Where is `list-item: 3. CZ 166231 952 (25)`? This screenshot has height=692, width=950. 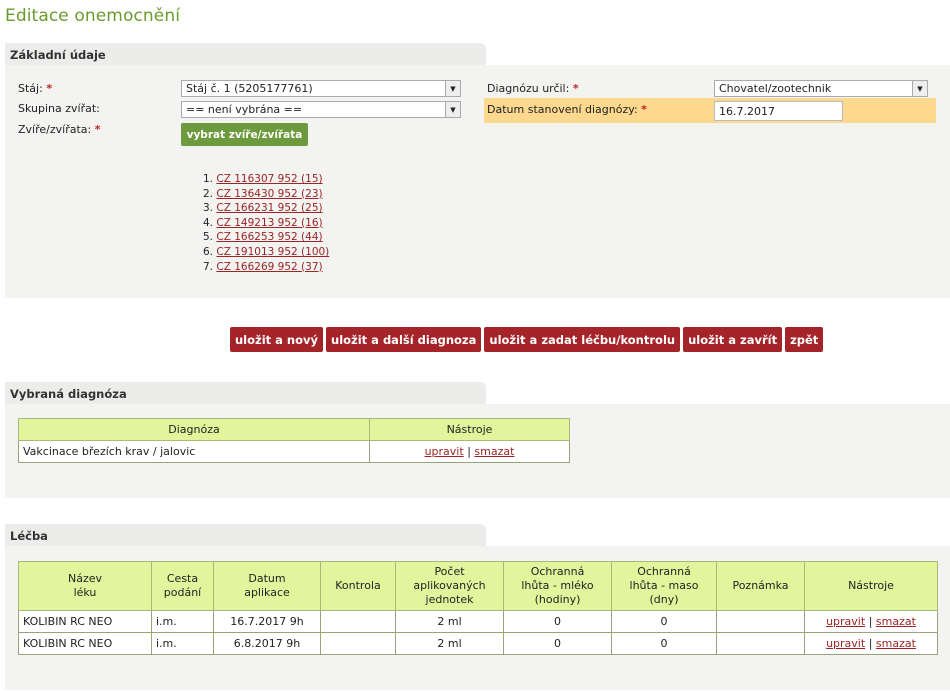 list-item: 3. CZ 166231 952 (25) is located at coordinates (263, 208).